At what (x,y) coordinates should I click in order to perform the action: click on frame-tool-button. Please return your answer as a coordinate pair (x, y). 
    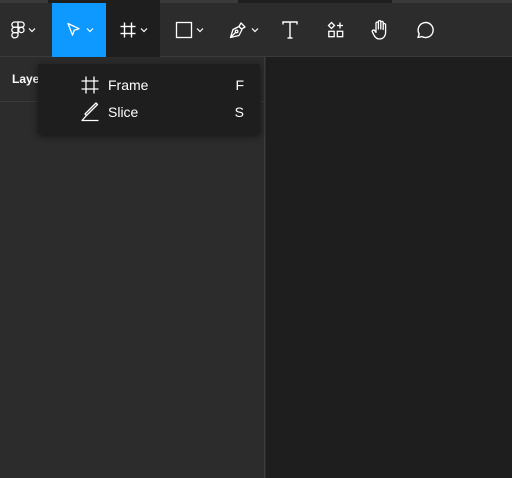
    Looking at the image, I should click on (133, 30).